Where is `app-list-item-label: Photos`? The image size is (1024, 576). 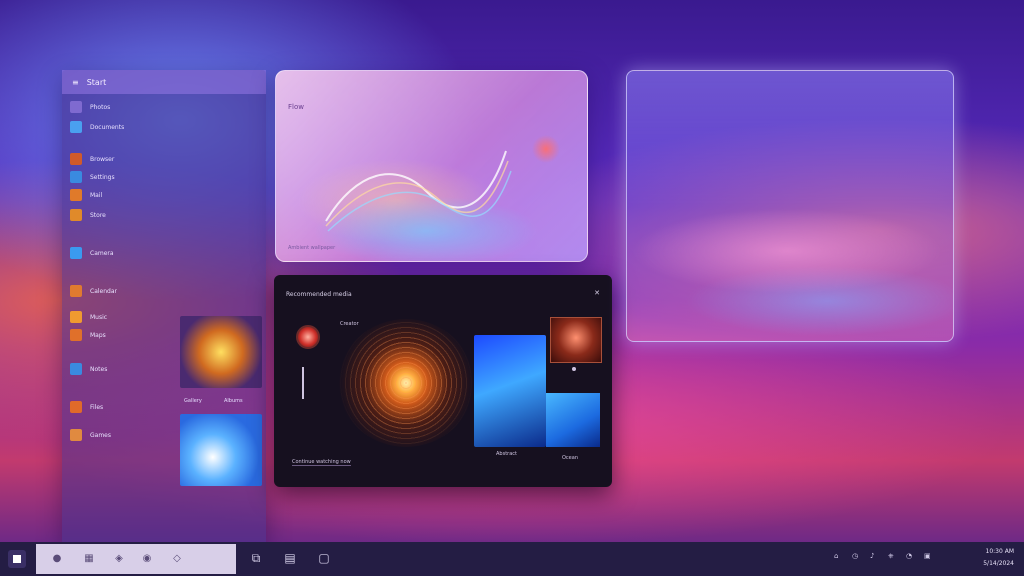
app-list-item-label: Photos is located at coordinates (100, 107).